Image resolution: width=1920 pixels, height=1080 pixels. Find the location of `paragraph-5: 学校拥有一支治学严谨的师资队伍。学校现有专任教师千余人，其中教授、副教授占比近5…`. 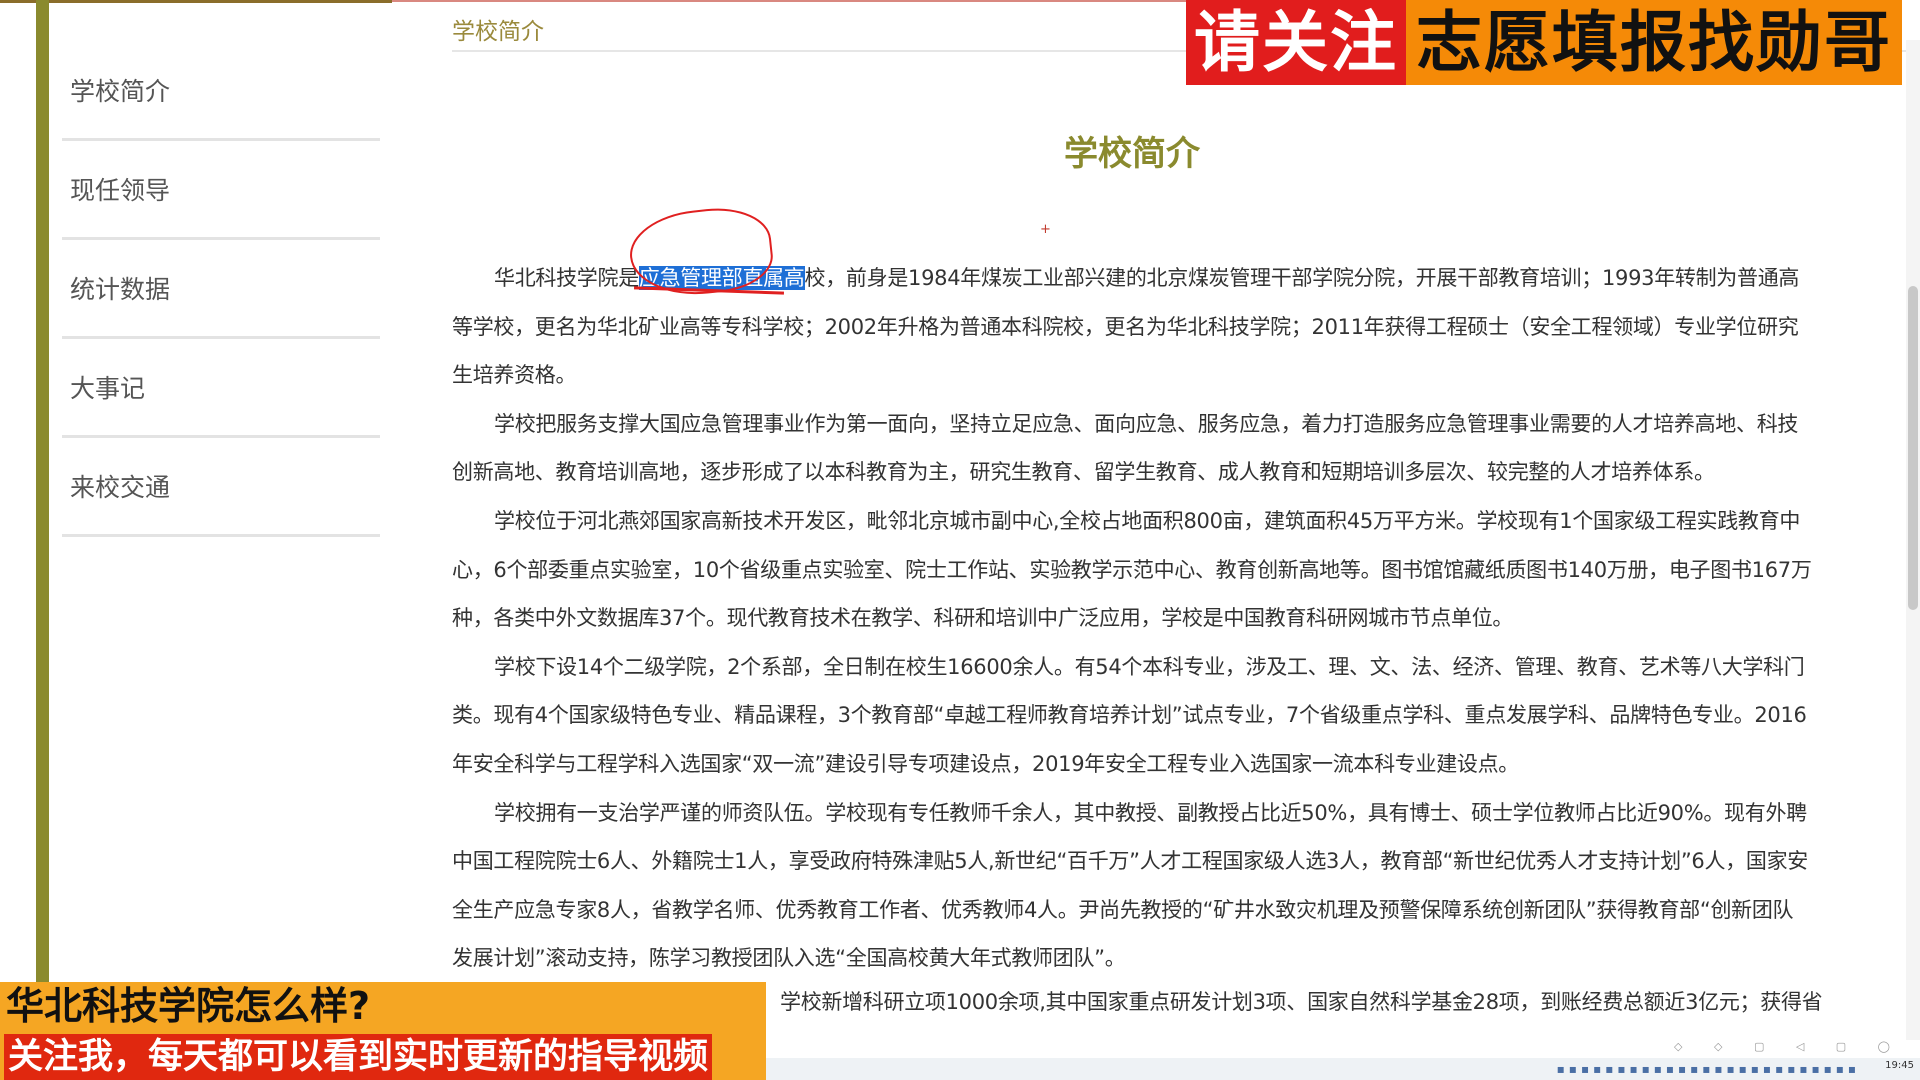

paragraph-5: 学校拥有一支治学严谨的师资队伍。学校现有专任教师千余人，其中教授、副教授占比近5… is located at coordinates (1130, 885).